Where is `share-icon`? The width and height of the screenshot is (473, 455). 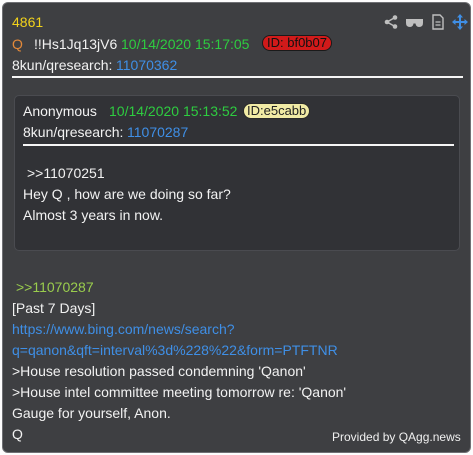
share-icon is located at coordinates (391, 22).